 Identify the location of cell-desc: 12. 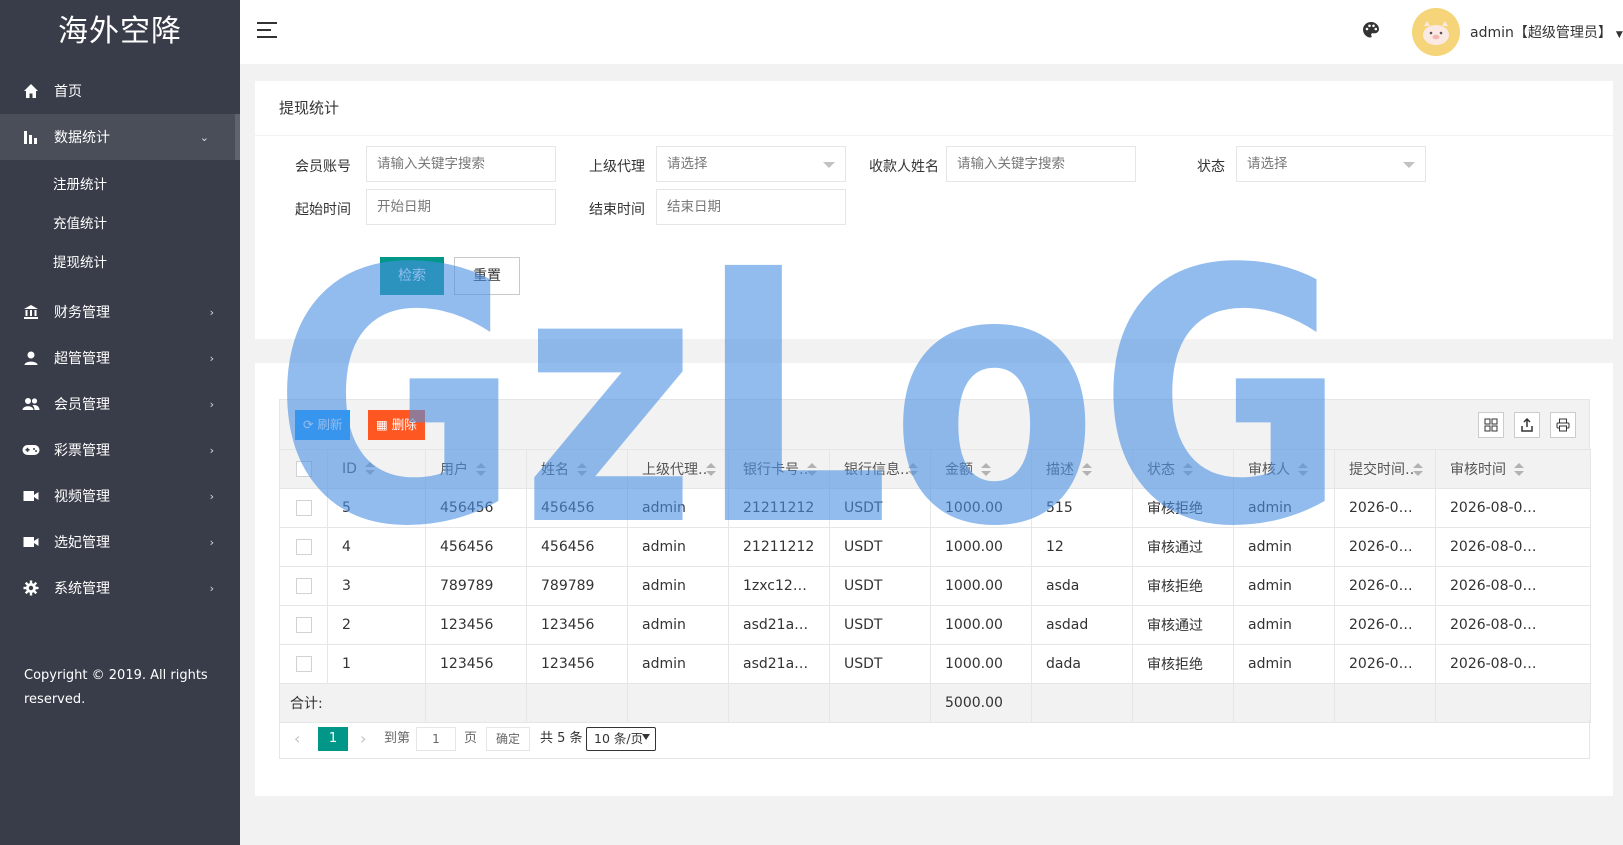
(1082, 547).